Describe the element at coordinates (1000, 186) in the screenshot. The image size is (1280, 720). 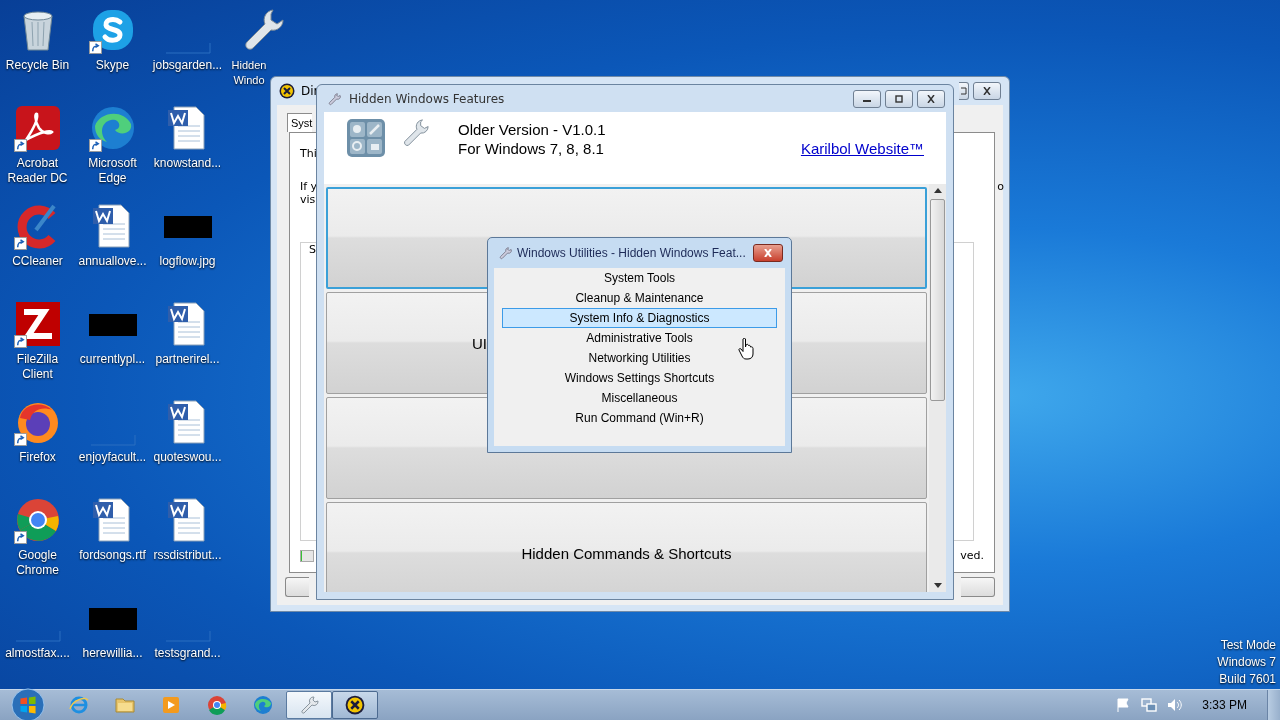
I see `description-text: o` at that location.